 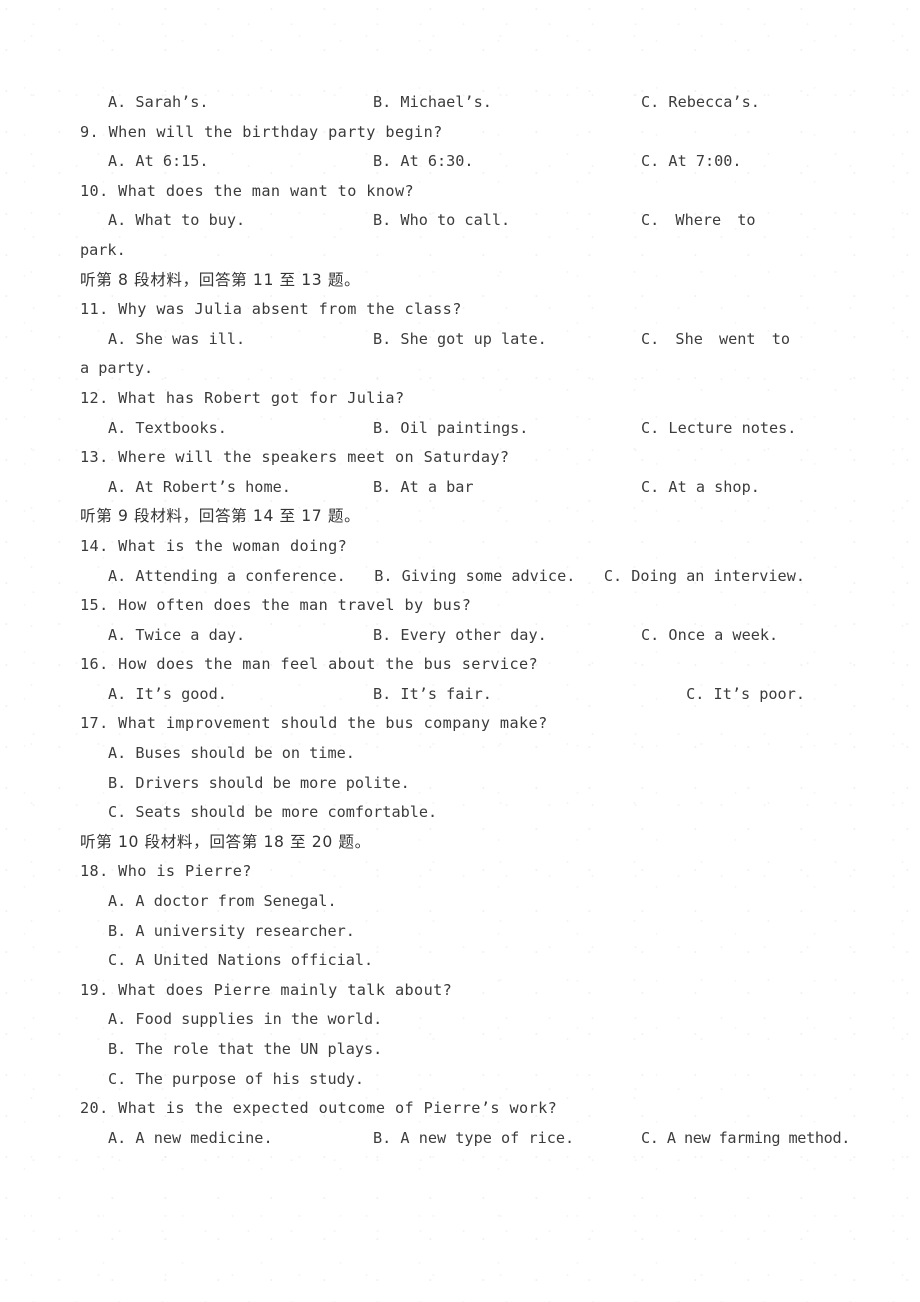 What do you see at coordinates (698, 220) in the screenshot?
I see `option-c: C. Where to` at bounding box center [698, 220].